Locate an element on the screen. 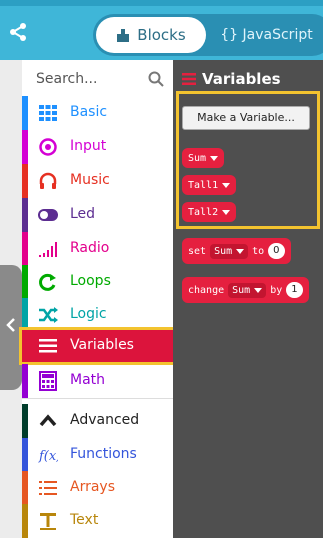 The width and height of the screenshot is (323, 538). category-radio: Radio is located at coordinates (97, 249).